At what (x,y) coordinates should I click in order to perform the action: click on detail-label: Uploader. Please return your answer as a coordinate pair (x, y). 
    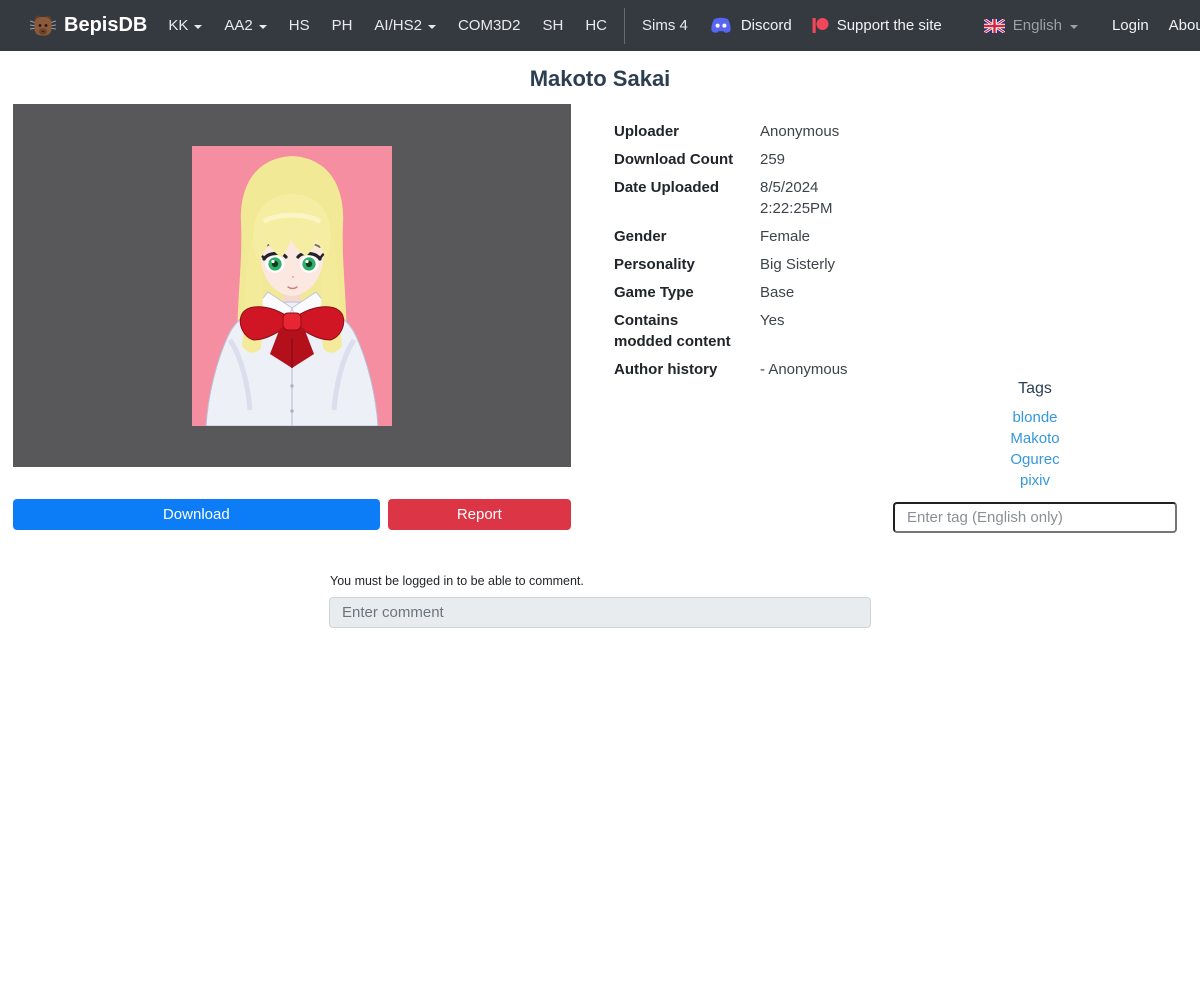
    Looking at the image, I should click on (647, 131).